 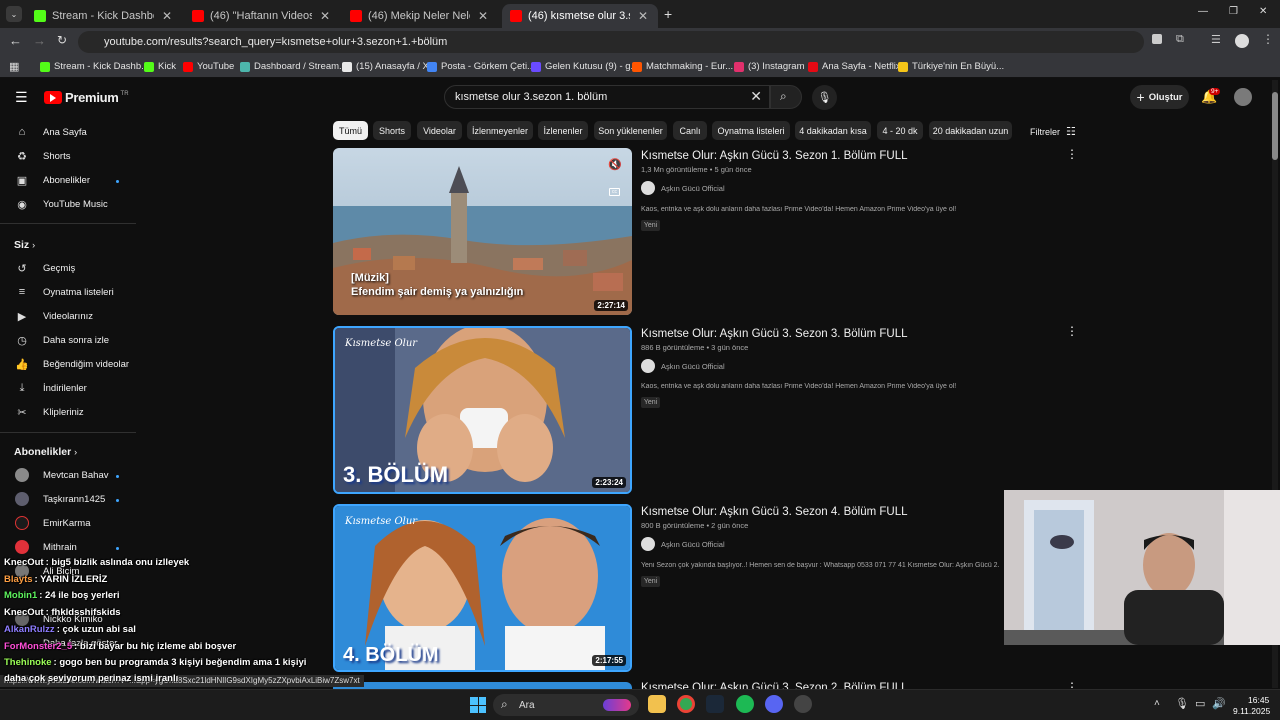 I want to click on filters-button: Filtreler ☷, so click(x=1053, y=131).